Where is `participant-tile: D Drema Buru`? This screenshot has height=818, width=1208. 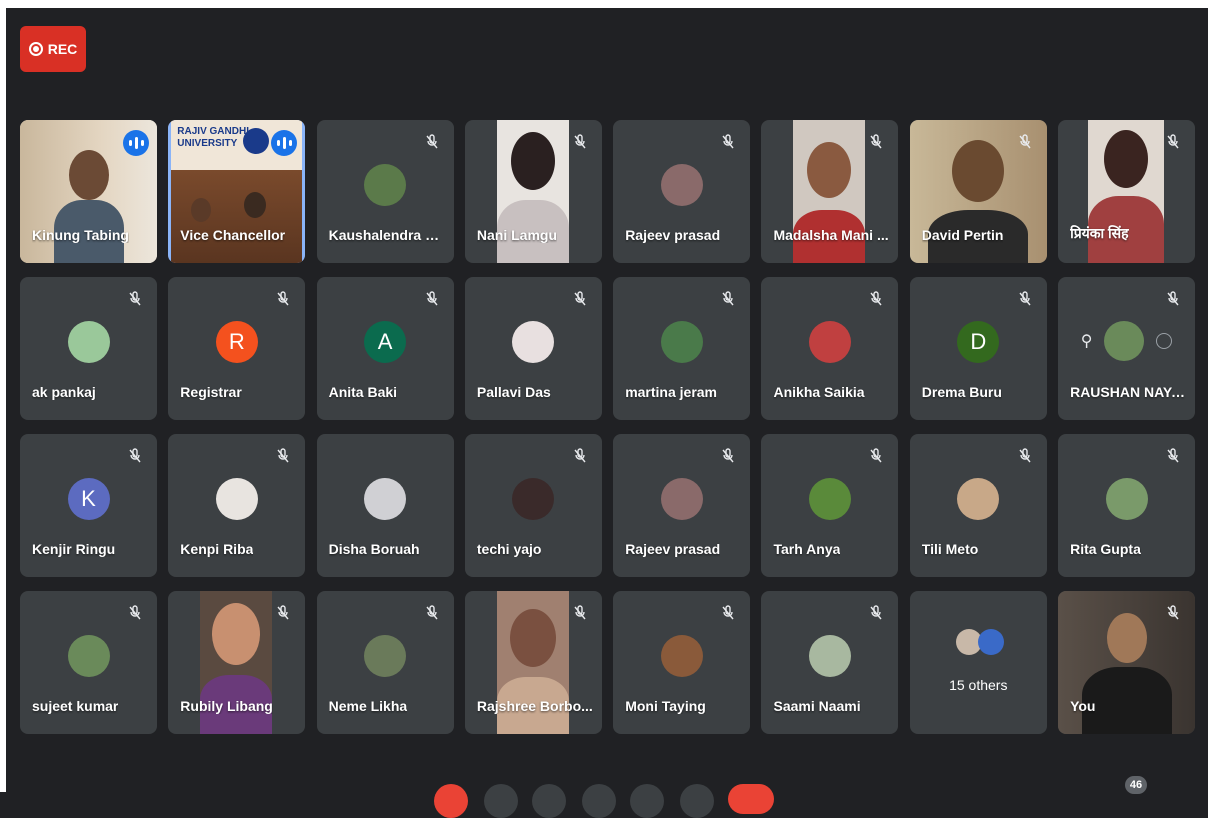
participant-tile: D Drema Buru is located at coordinates (978, 348).